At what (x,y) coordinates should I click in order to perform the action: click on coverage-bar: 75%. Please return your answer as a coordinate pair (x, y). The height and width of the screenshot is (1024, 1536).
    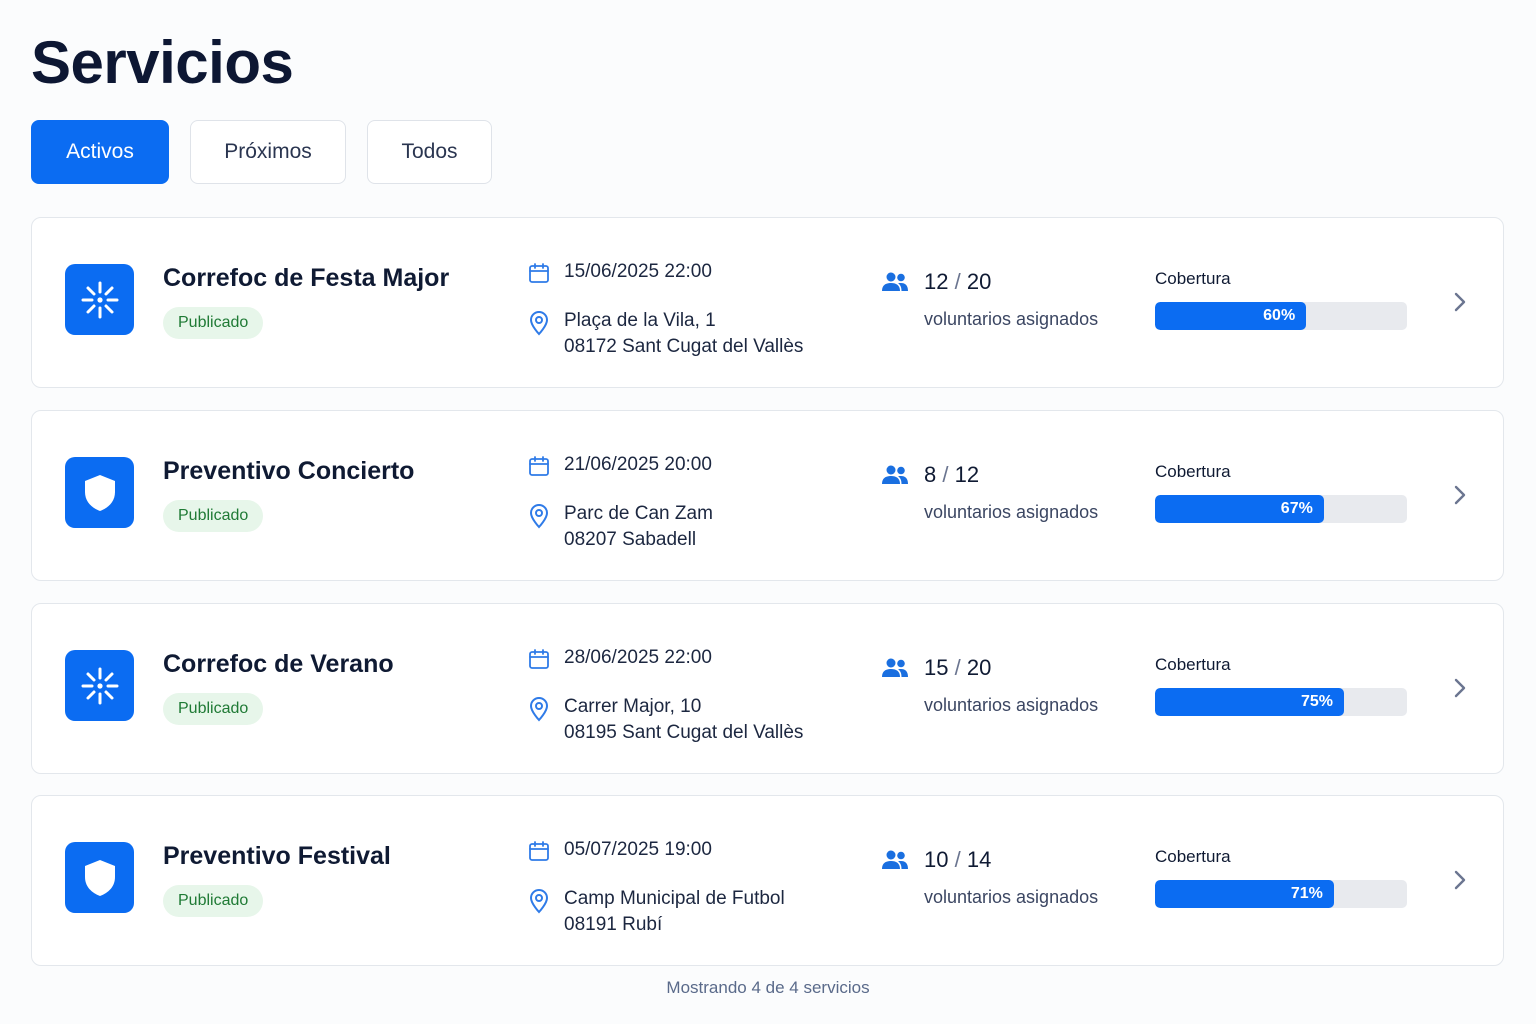
    Looking at the image, I should click on (1281, 702).